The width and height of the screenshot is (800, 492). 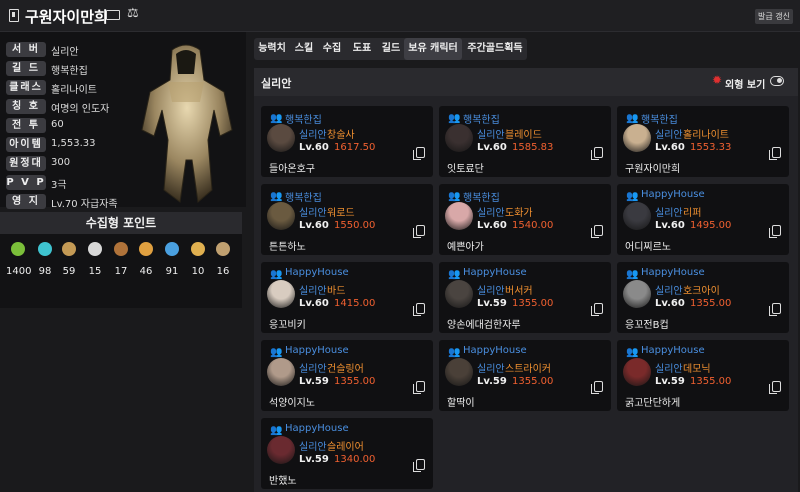 What do you see at coordinates (706, 135) in the screenshot?
I see `class-name: 홀리나이트` at bounding box center [706, 135].